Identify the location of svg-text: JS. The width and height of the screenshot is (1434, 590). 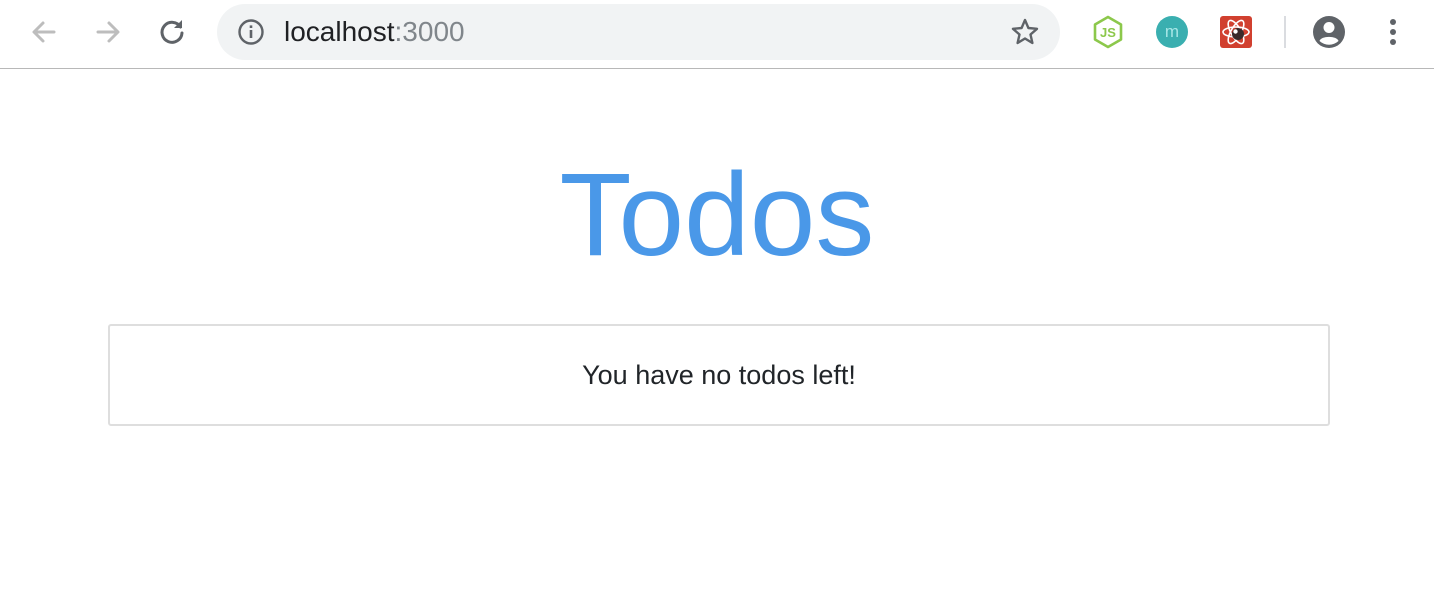
(1108, 32).